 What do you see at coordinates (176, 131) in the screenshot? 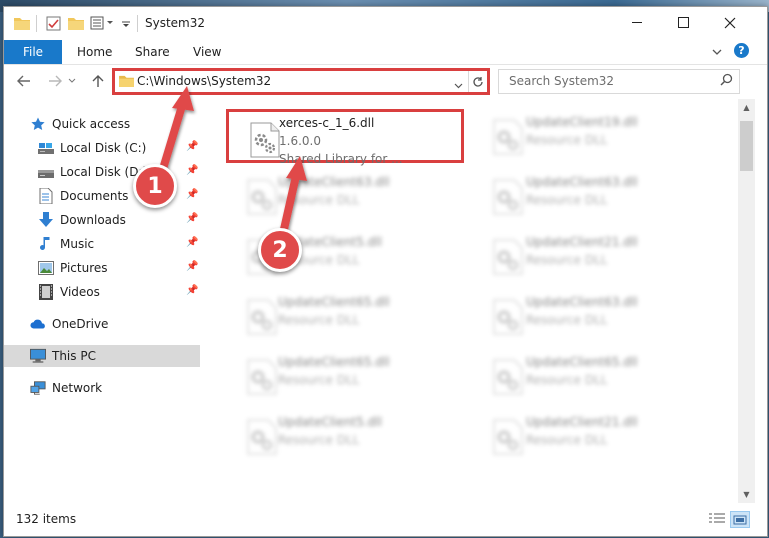
I see `arrow-to-address-bar` at bounding box center [176, 131].